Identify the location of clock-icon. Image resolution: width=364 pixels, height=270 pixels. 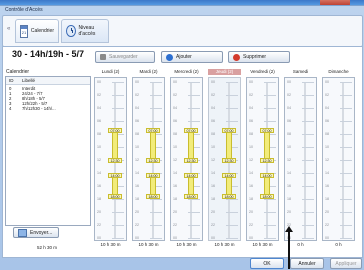
(71, 31).